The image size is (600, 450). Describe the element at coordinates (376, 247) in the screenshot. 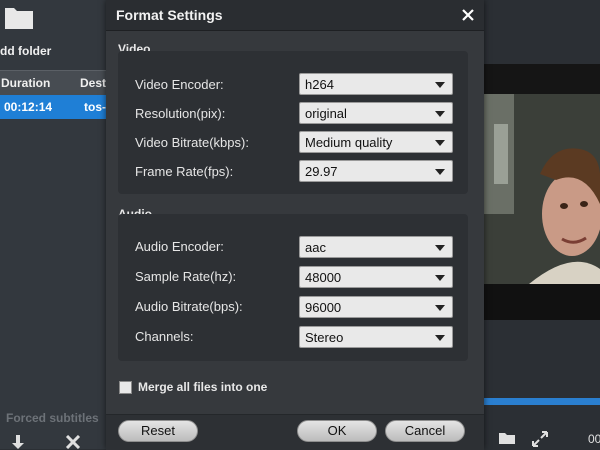

I see `audio-encoder-select: aac` at that location.